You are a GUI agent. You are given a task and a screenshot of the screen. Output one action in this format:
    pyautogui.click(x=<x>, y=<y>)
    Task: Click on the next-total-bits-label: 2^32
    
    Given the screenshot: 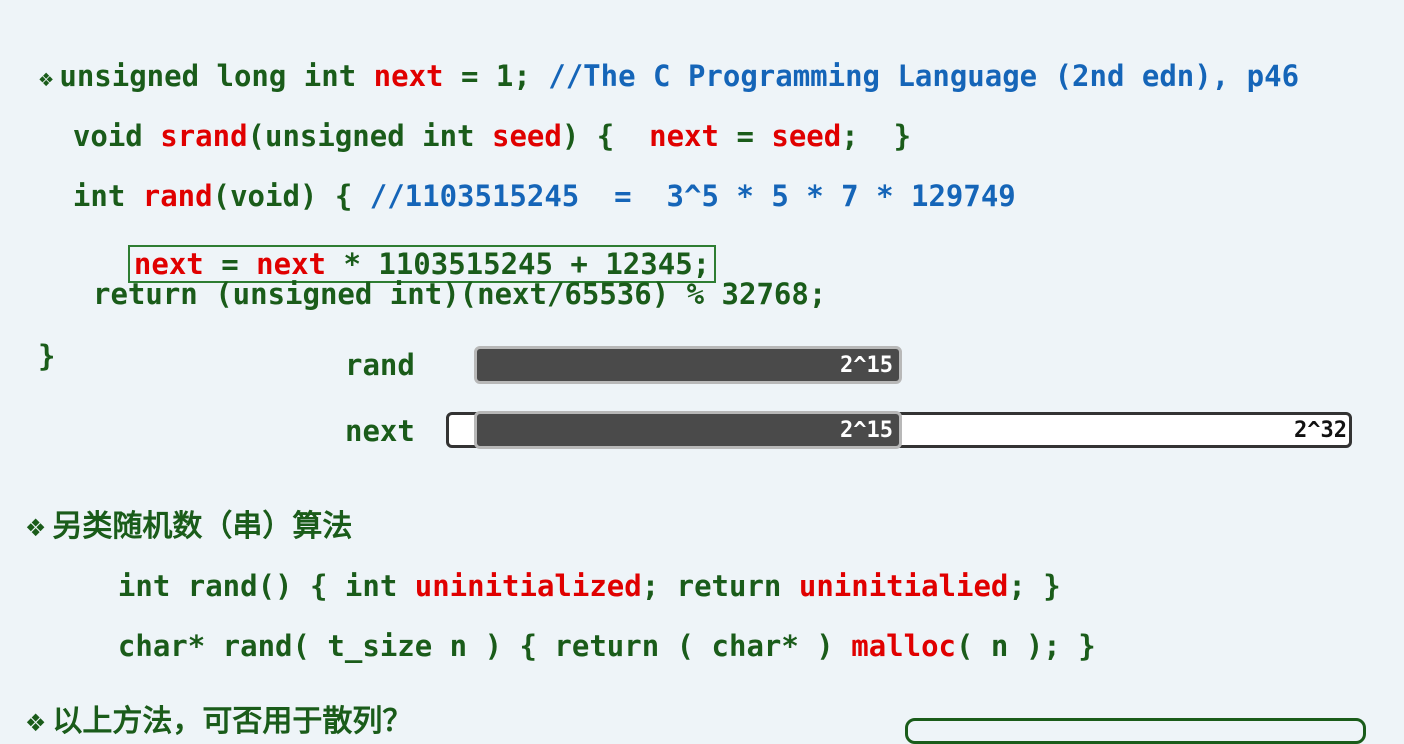 What is the action you would take?
    pyautogui.click(x=1320, y=430)
    